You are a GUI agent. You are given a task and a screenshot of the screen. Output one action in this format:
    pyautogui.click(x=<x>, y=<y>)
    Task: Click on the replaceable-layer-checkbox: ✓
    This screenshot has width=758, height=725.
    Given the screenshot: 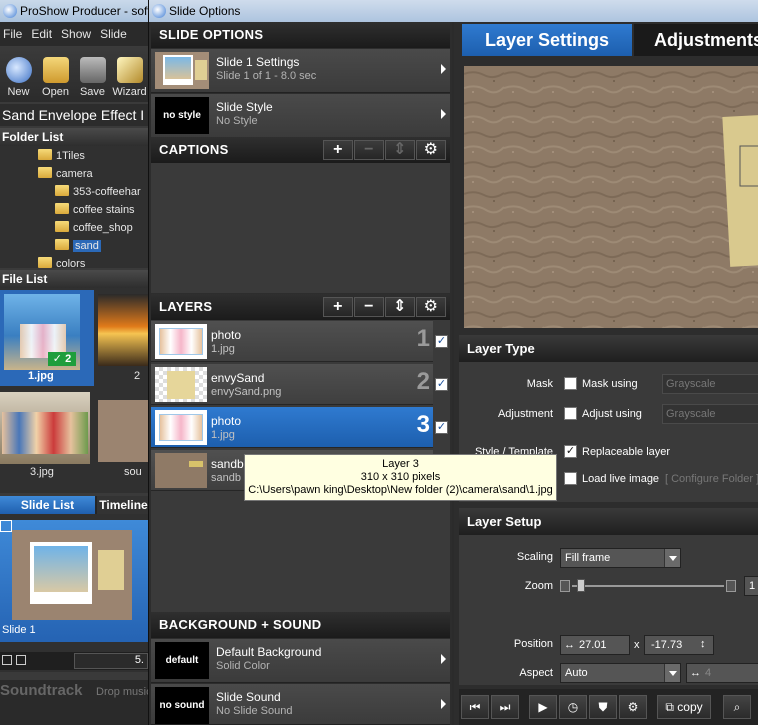 What is the action you would take?
    pyautogui.click(x=570, y=451)
    